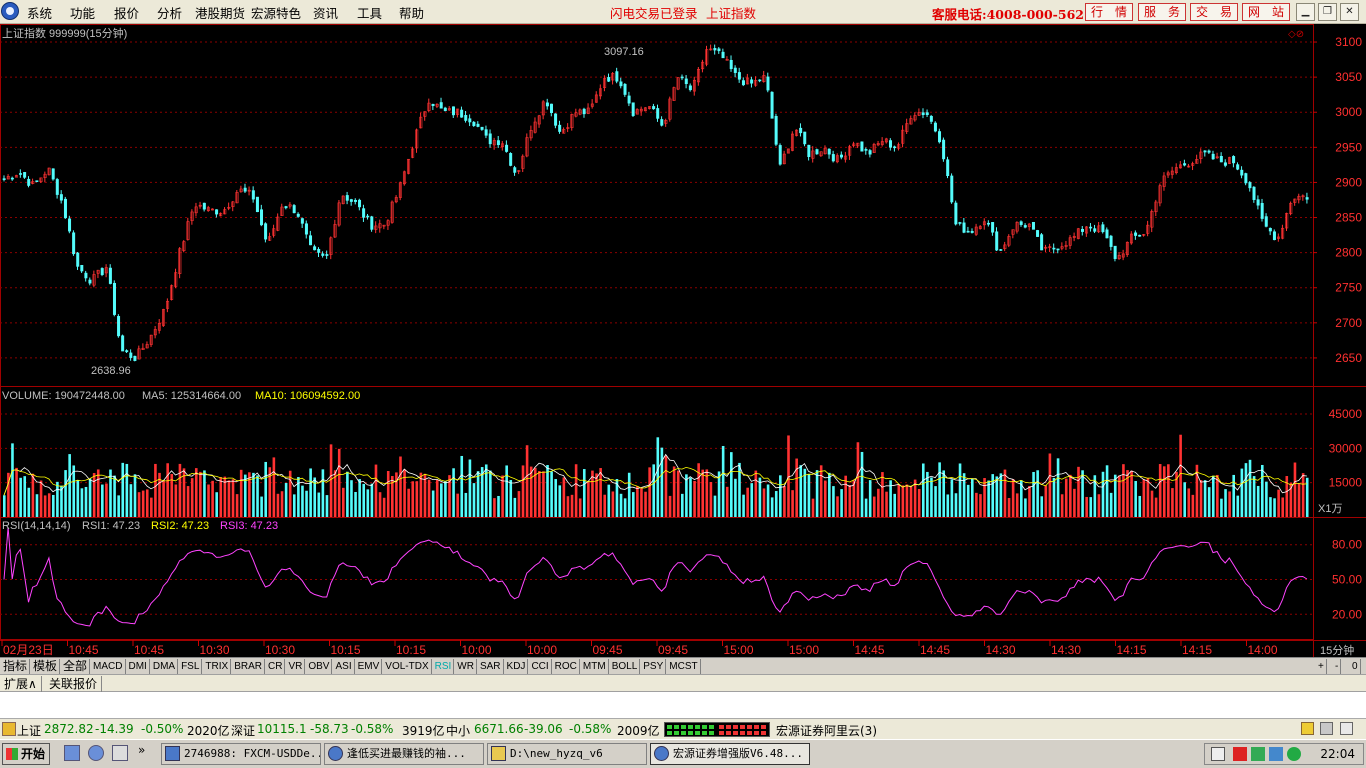  What do you see at coordinates (1266, 12) in the screenshot?
I see `website-button: 网 站` at bounding box center [1266, 12].